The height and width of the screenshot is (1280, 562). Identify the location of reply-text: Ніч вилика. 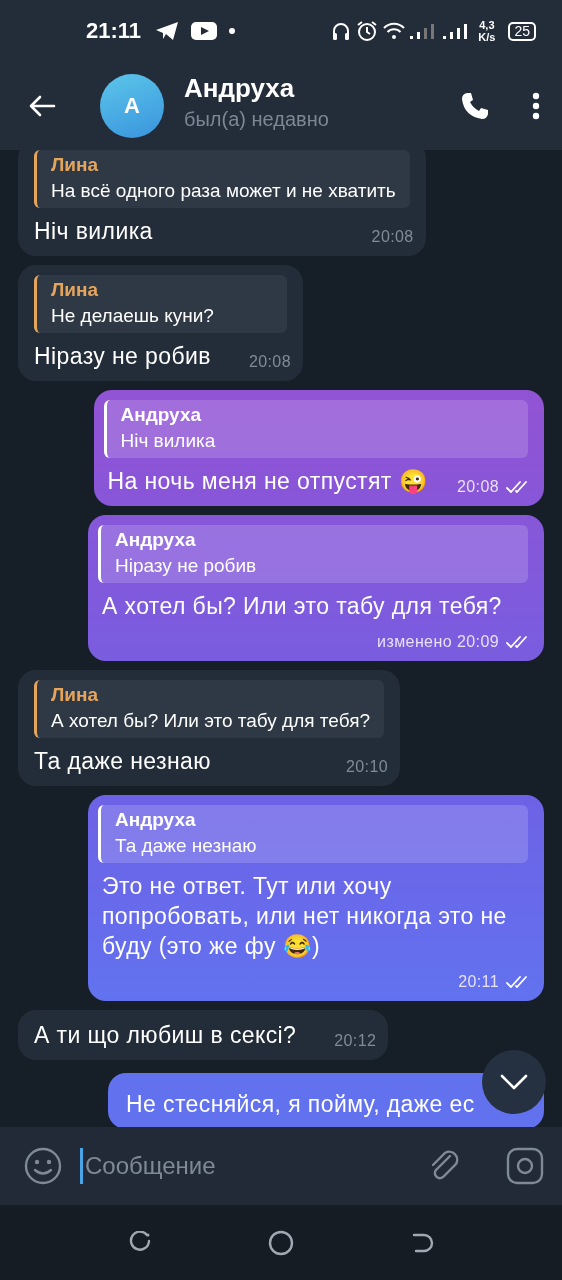
(168, 441).